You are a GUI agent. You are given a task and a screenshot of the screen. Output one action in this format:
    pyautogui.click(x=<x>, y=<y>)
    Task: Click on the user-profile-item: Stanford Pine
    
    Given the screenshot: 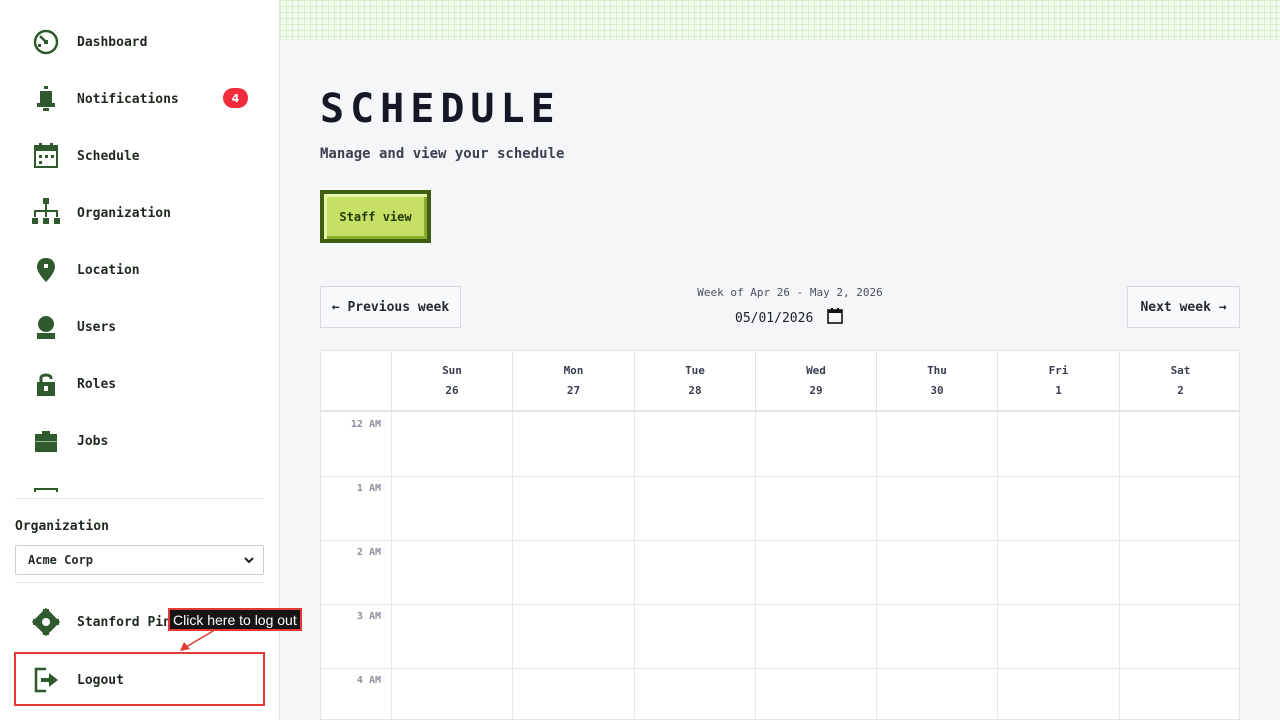 What is the action you would take?
    pyautogui.click(x=104, y=622)
    